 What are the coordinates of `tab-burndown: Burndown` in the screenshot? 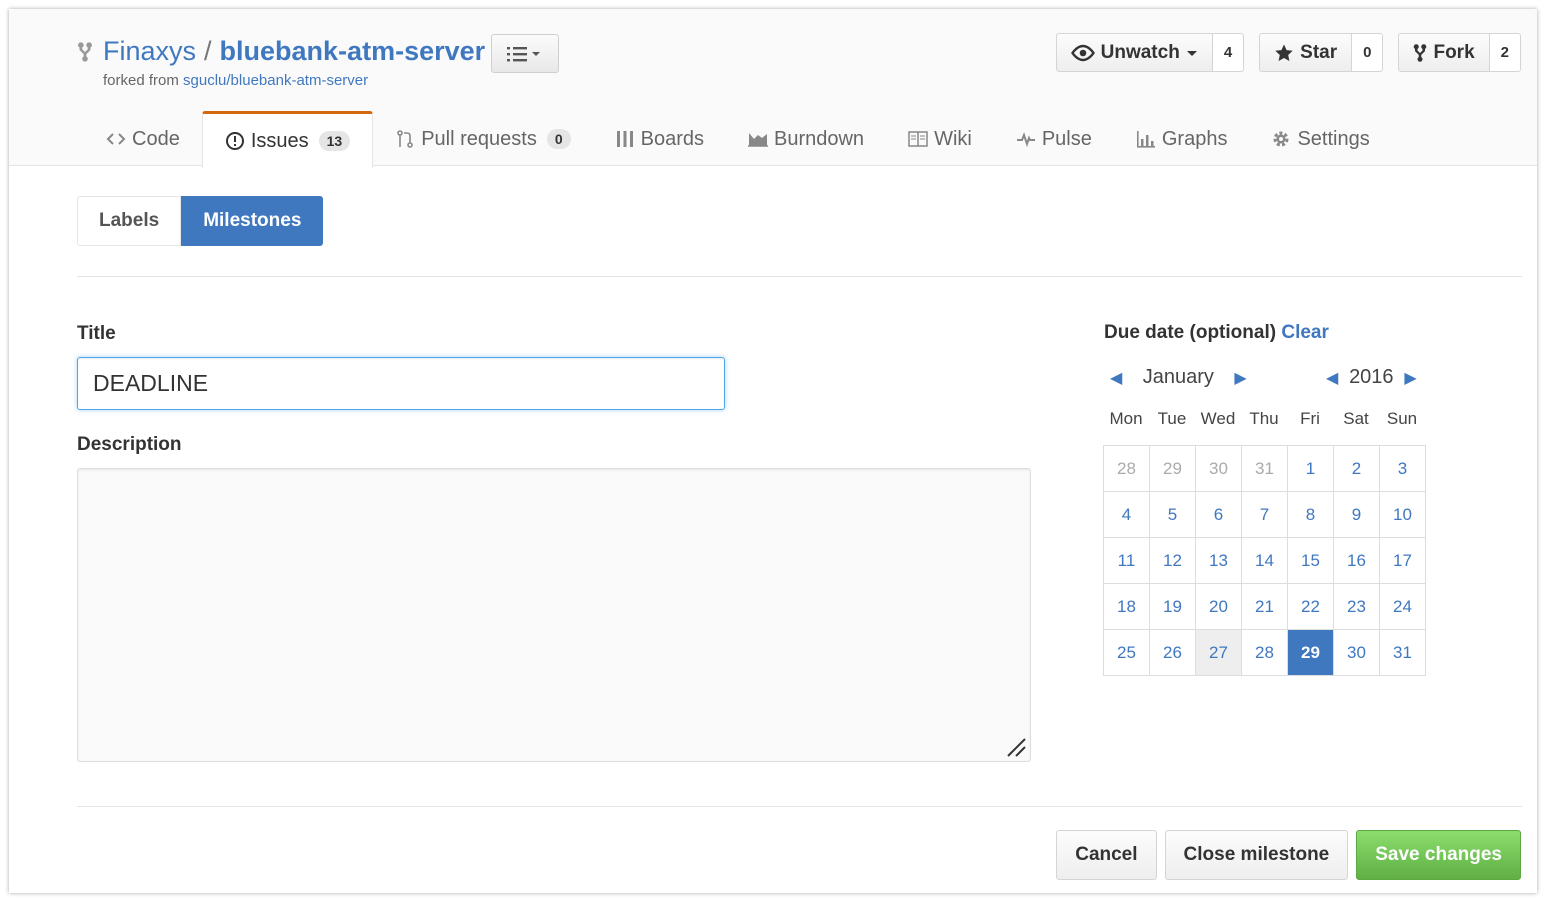 It's located at (806, 139).